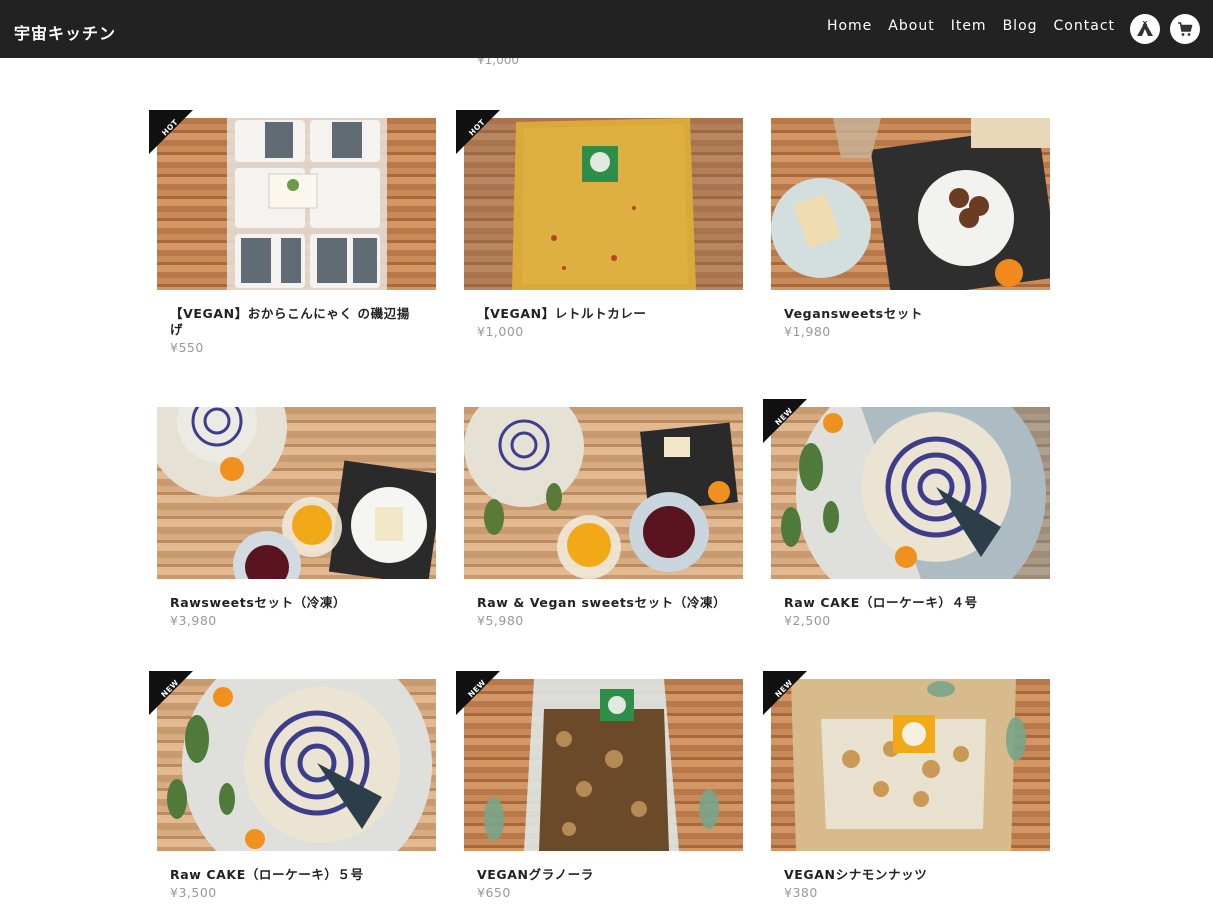 Image resolution: width=1213 pixels, height=914 pixels. What do you see at coordinates (807, 331) in the screenshot?
I see `product-price: ¥1,980` at bounding box center [807, 331].